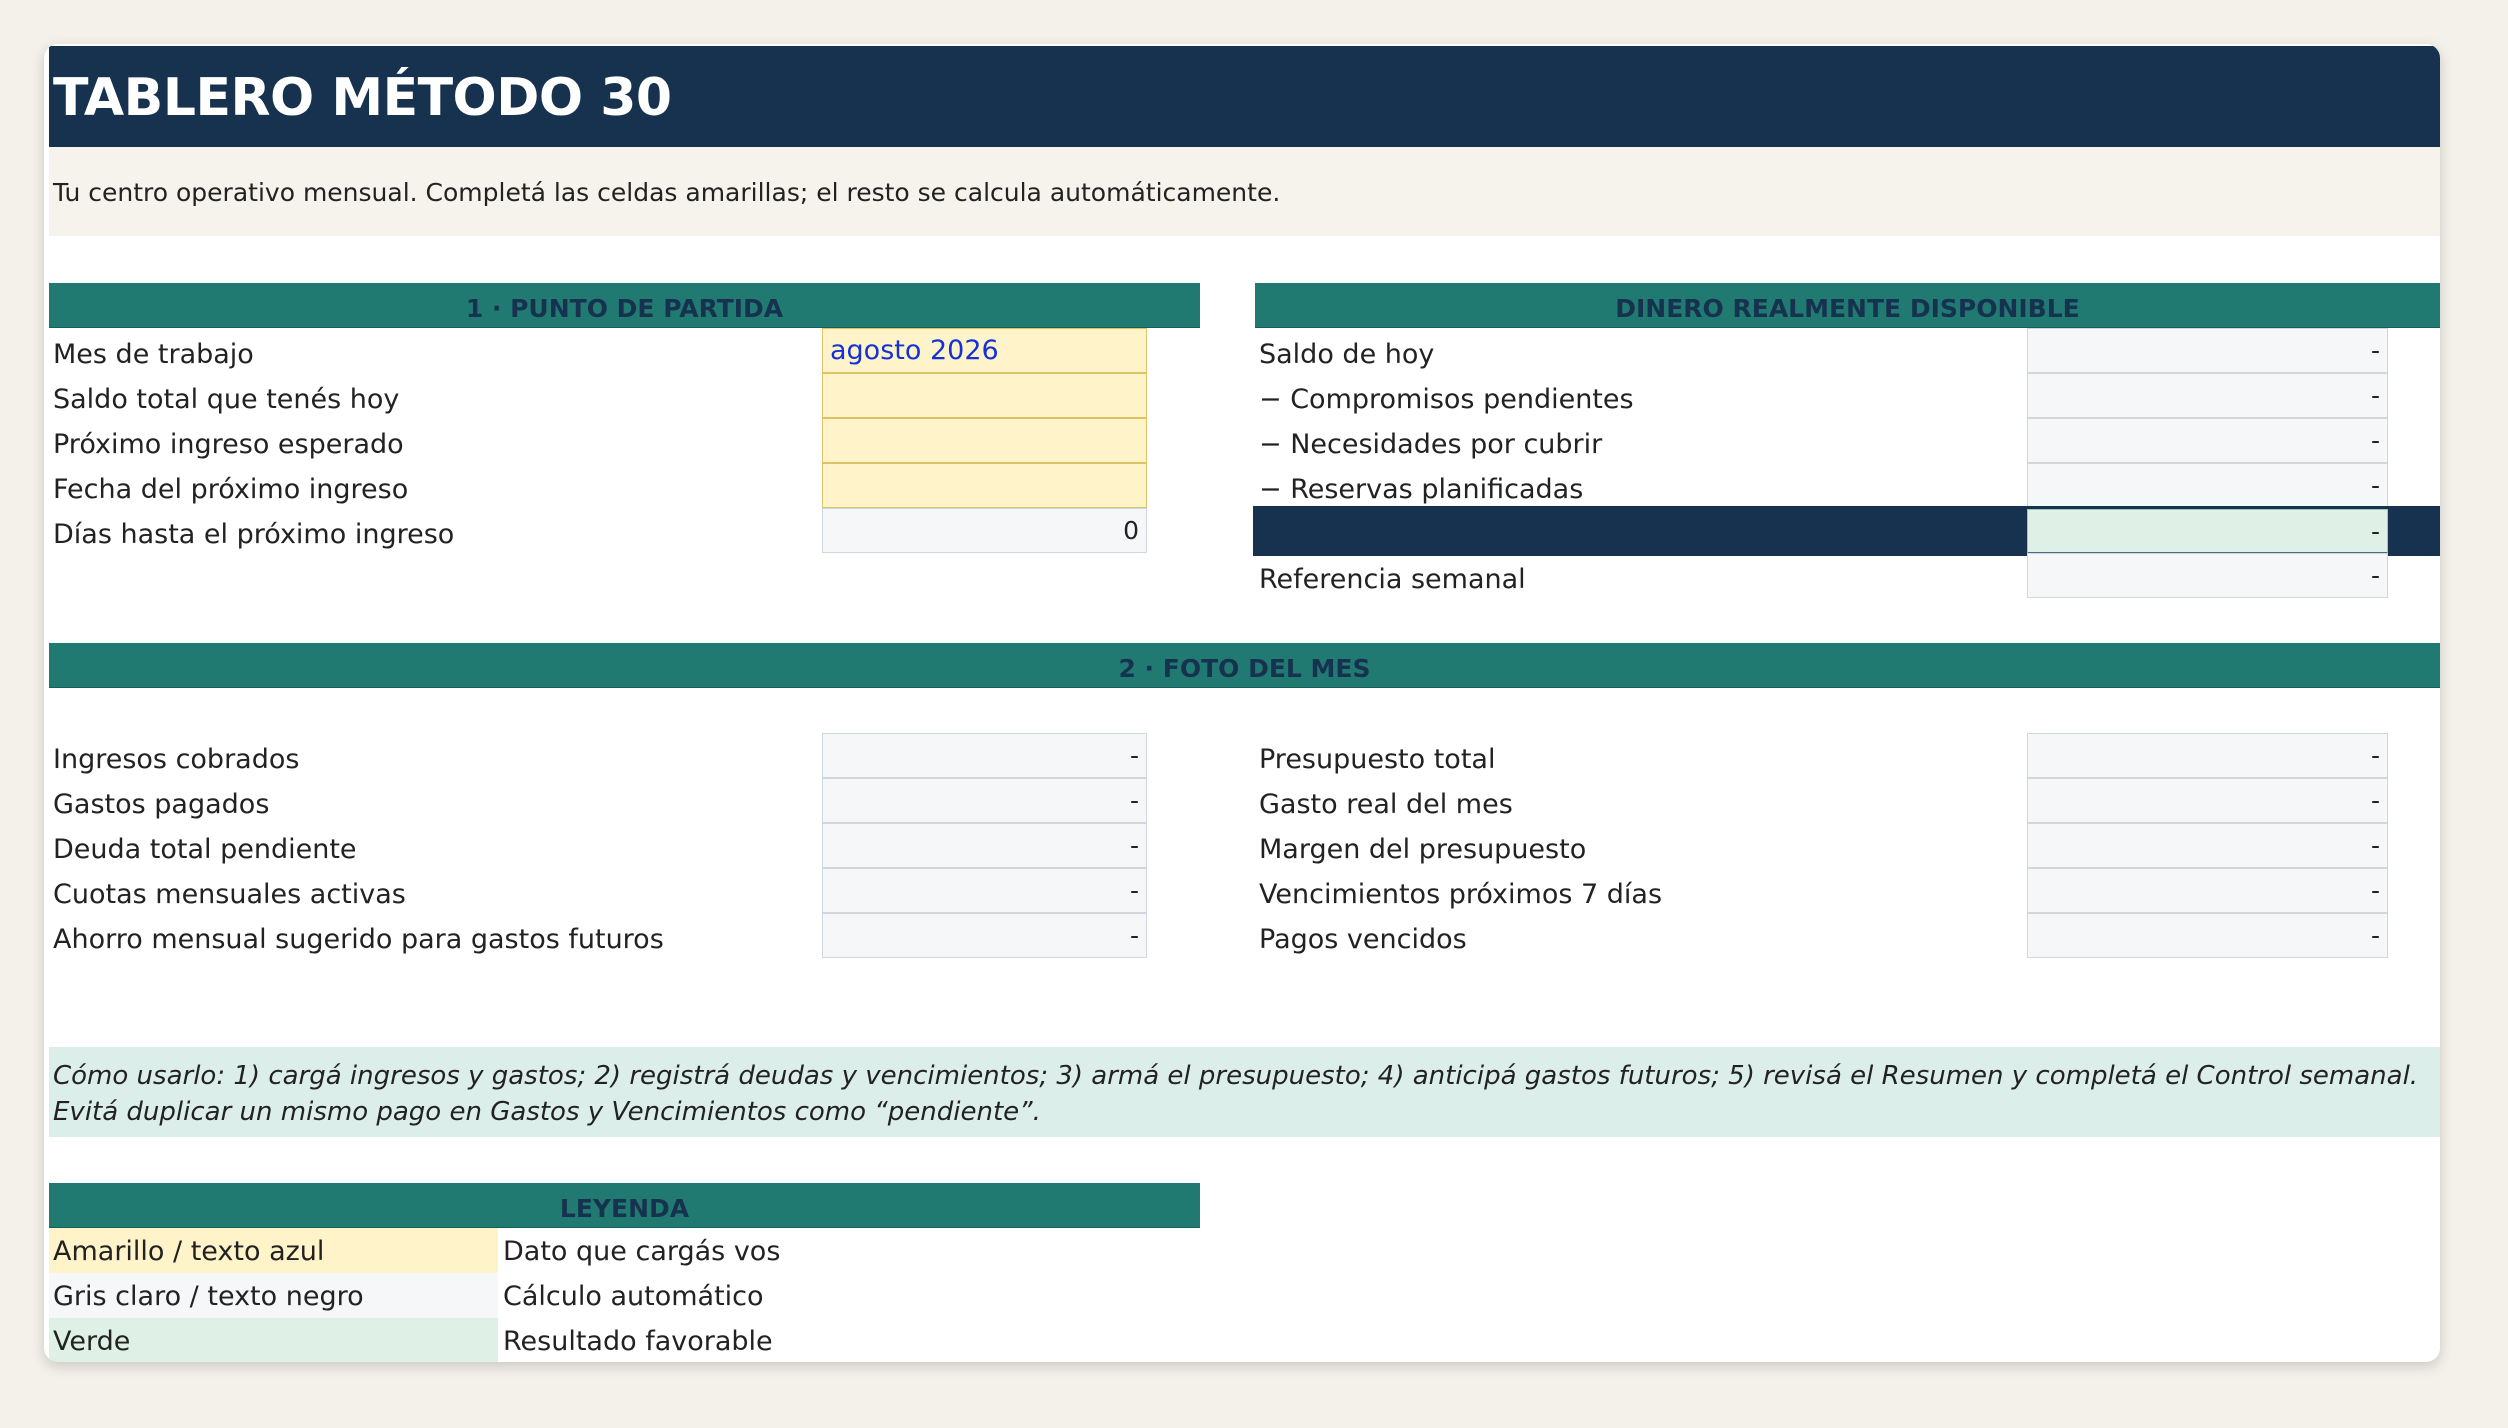 The width and height of the screenshot is (2508, 1428). What do you see at coordinates (1244, 665) in the screenshot?
I see `section-foto-del-mes-header: 2 · FOTO DEL MES` at bounding box center [1244, 665].